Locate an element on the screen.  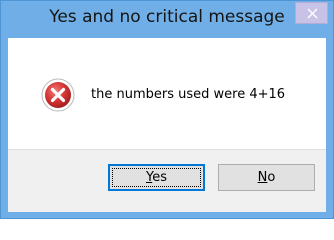
close-button is located at coordinates (311, 13).